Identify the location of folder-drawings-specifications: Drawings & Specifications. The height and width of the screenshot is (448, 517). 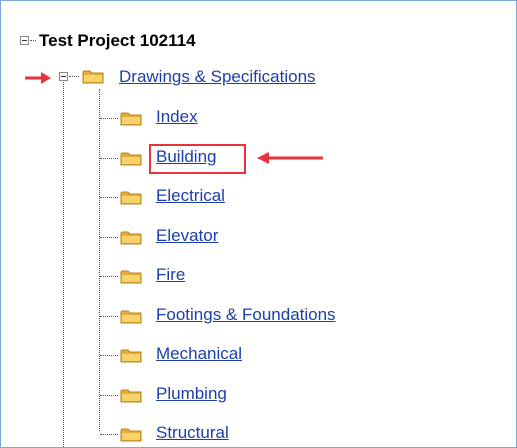
(217, 77).